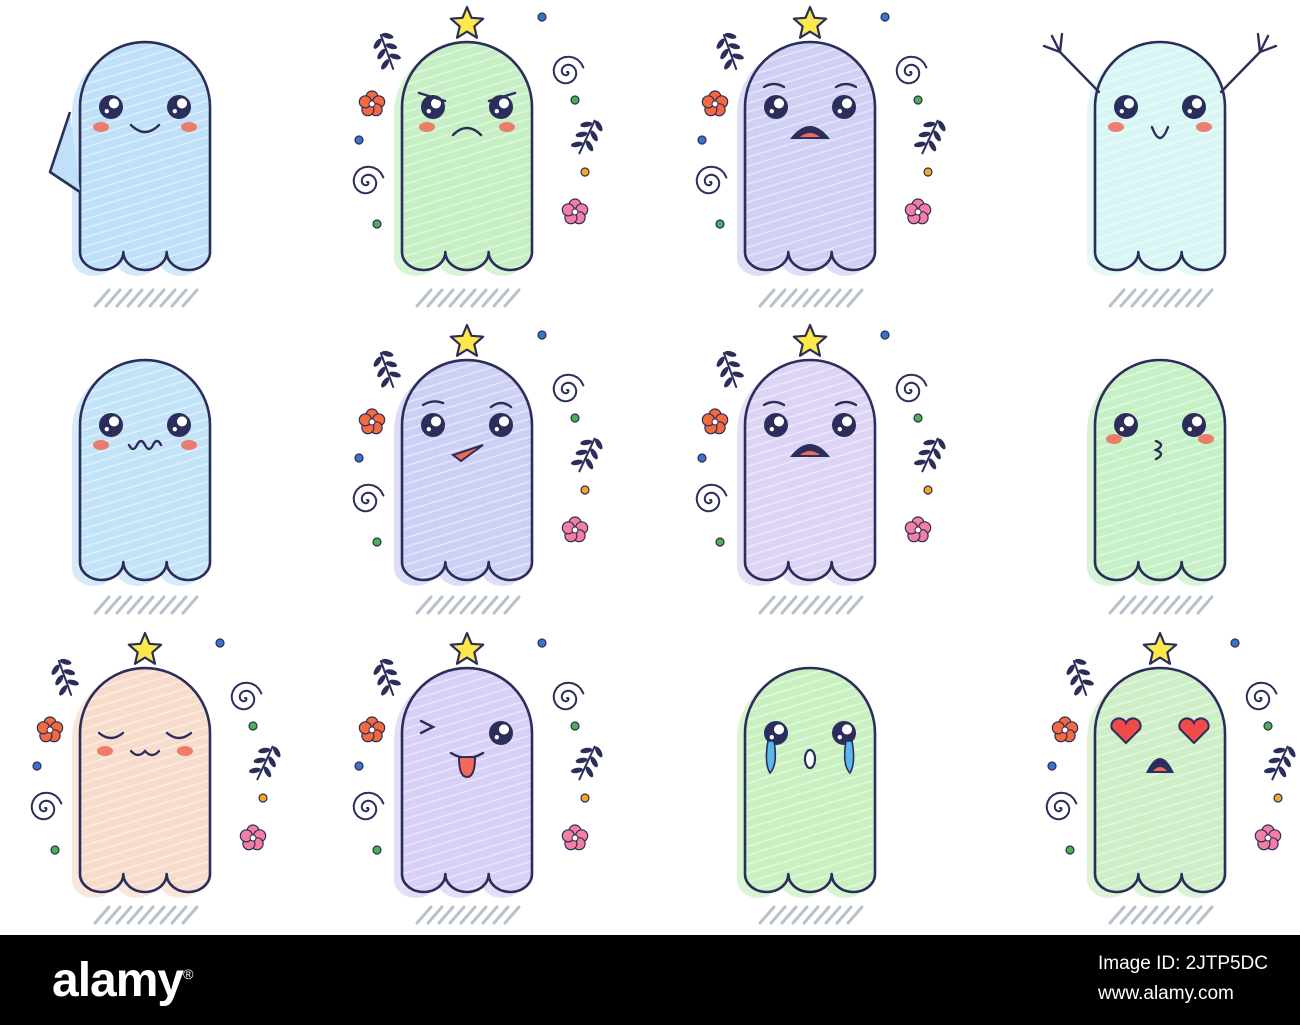  I want to click on watermark-logo: alamy®, so click(122, 980).